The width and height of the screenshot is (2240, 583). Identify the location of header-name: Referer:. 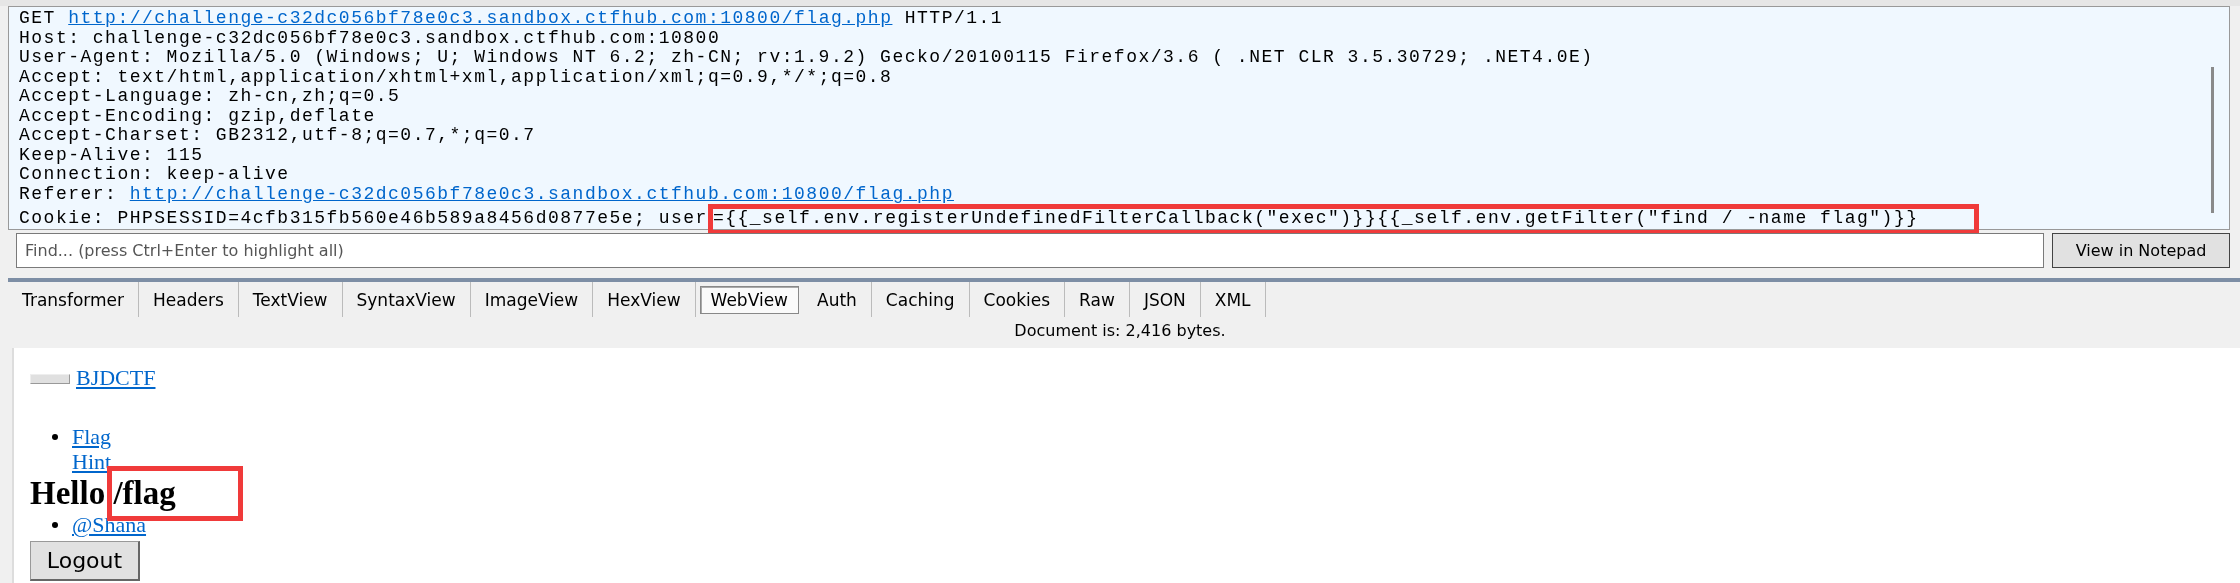
(68, 193).